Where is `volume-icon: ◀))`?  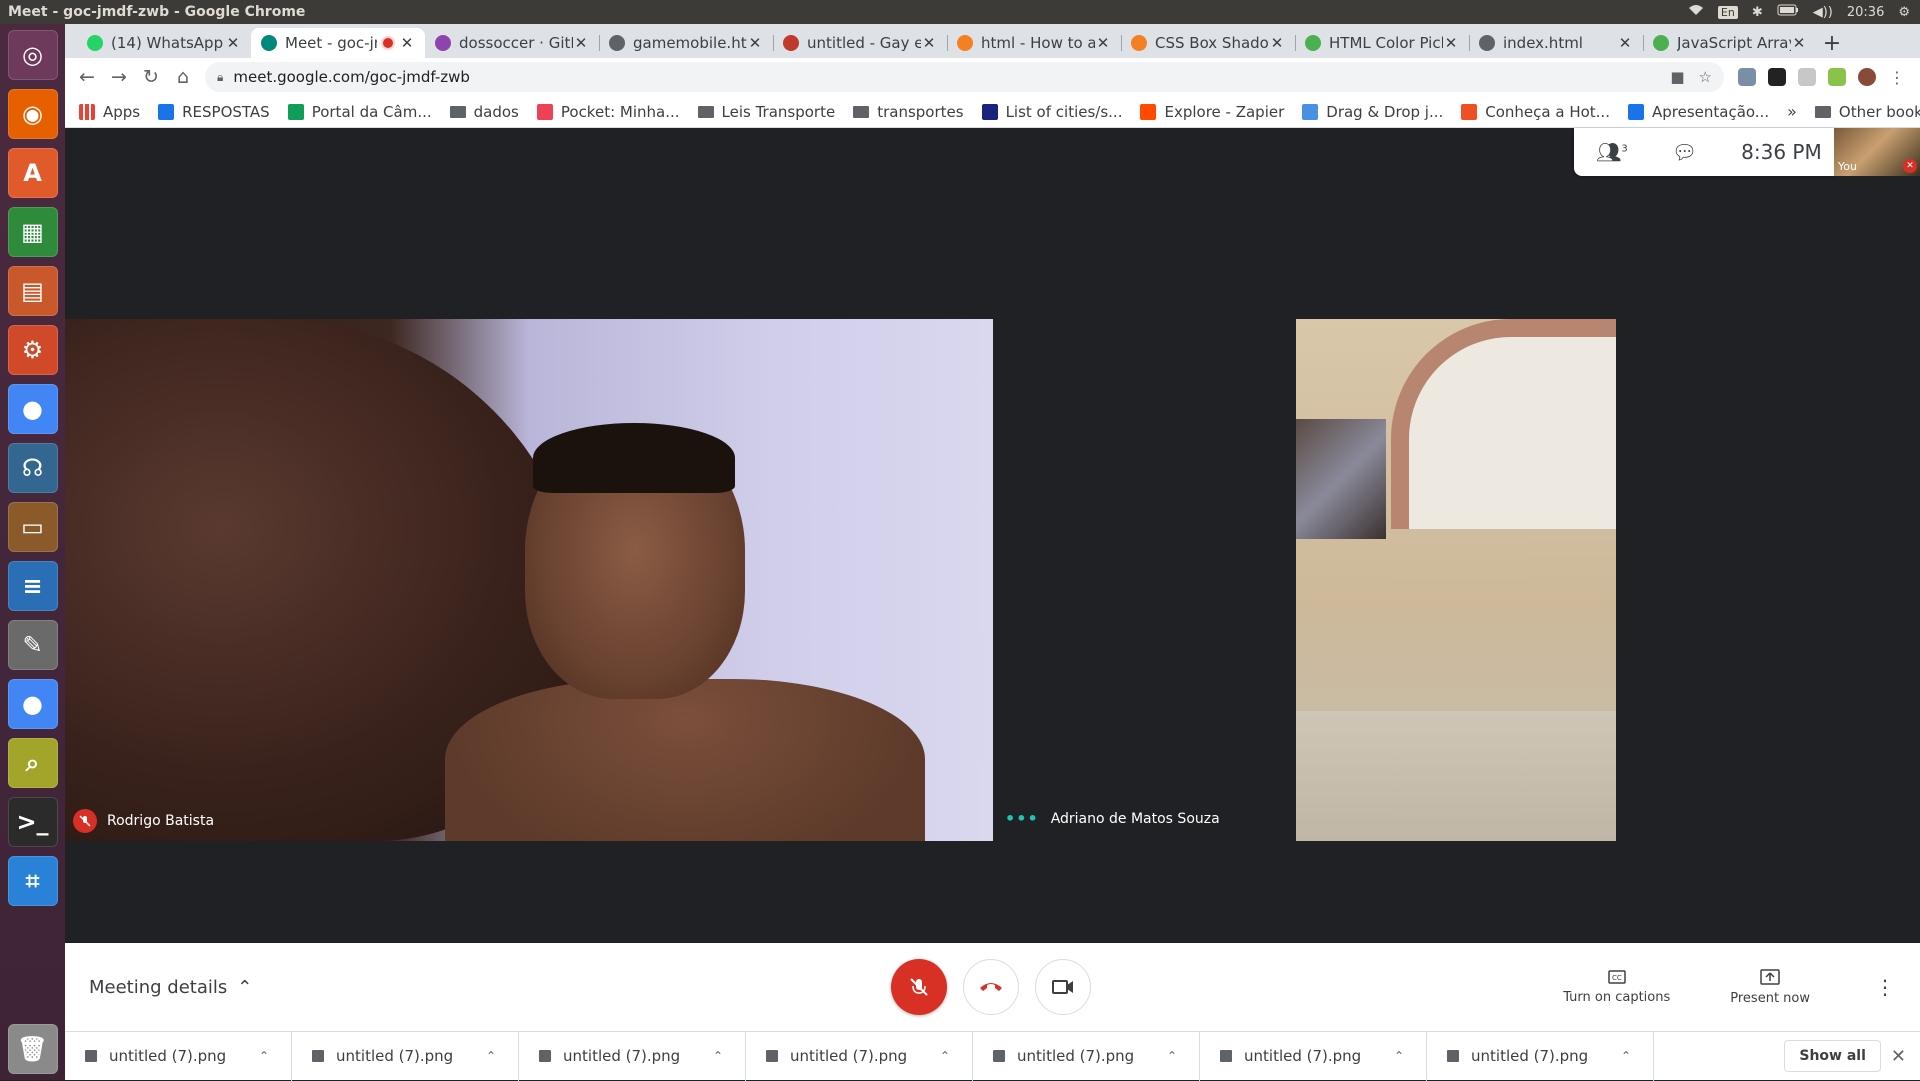
volume-icon: ◀)) is located at coordinates (1823, 12).